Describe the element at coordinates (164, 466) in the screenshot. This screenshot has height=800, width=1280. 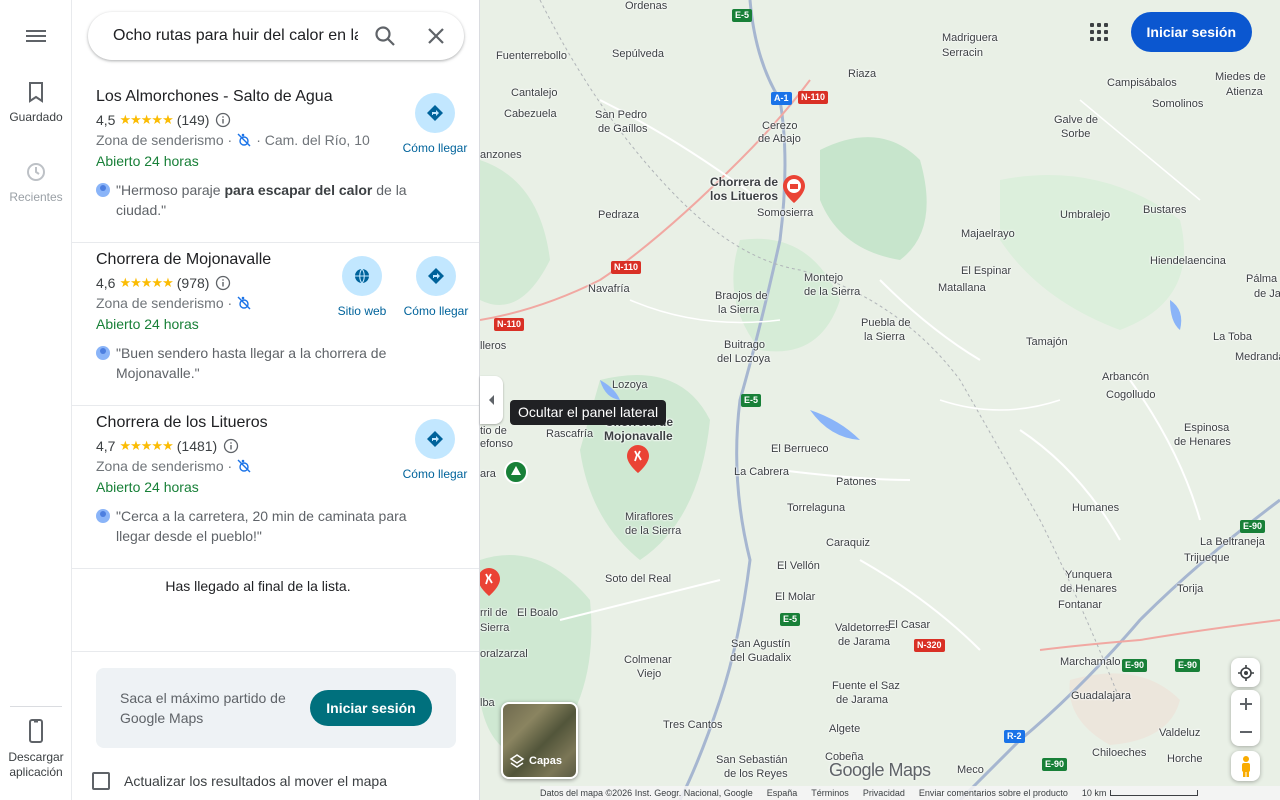
I see `category-text: Zona de senderismo ·` at that location.